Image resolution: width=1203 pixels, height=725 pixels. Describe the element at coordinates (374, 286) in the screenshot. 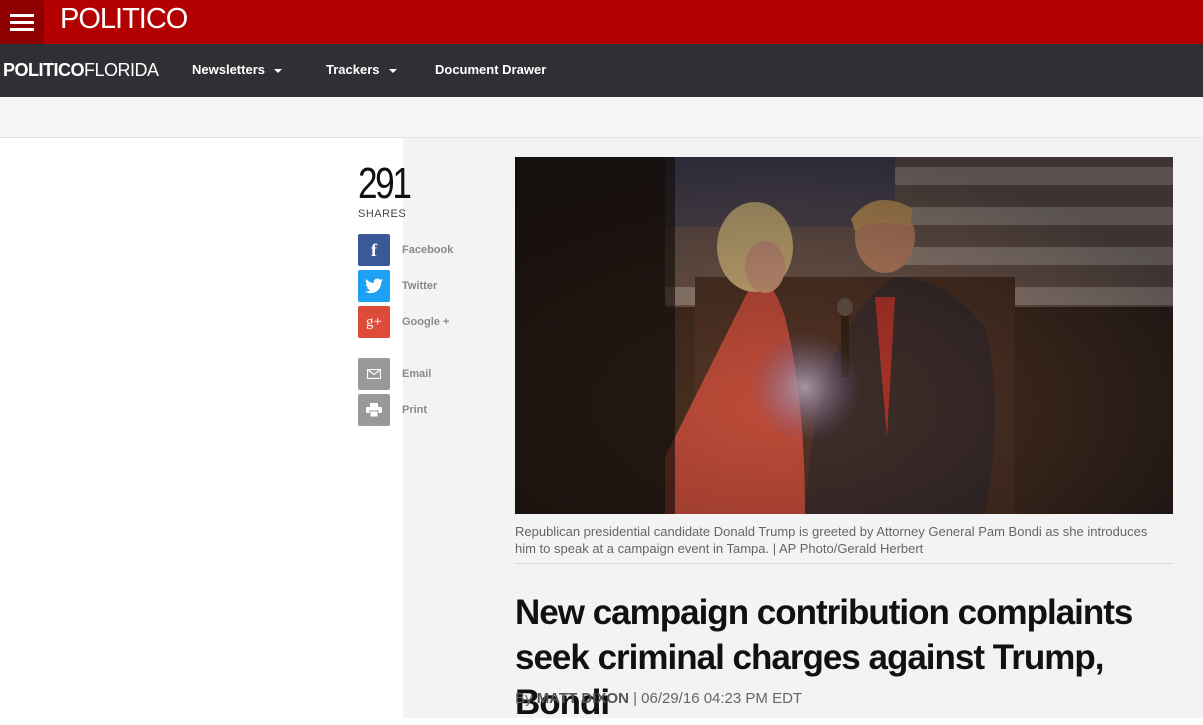

I see `twitter-icon` at that location.